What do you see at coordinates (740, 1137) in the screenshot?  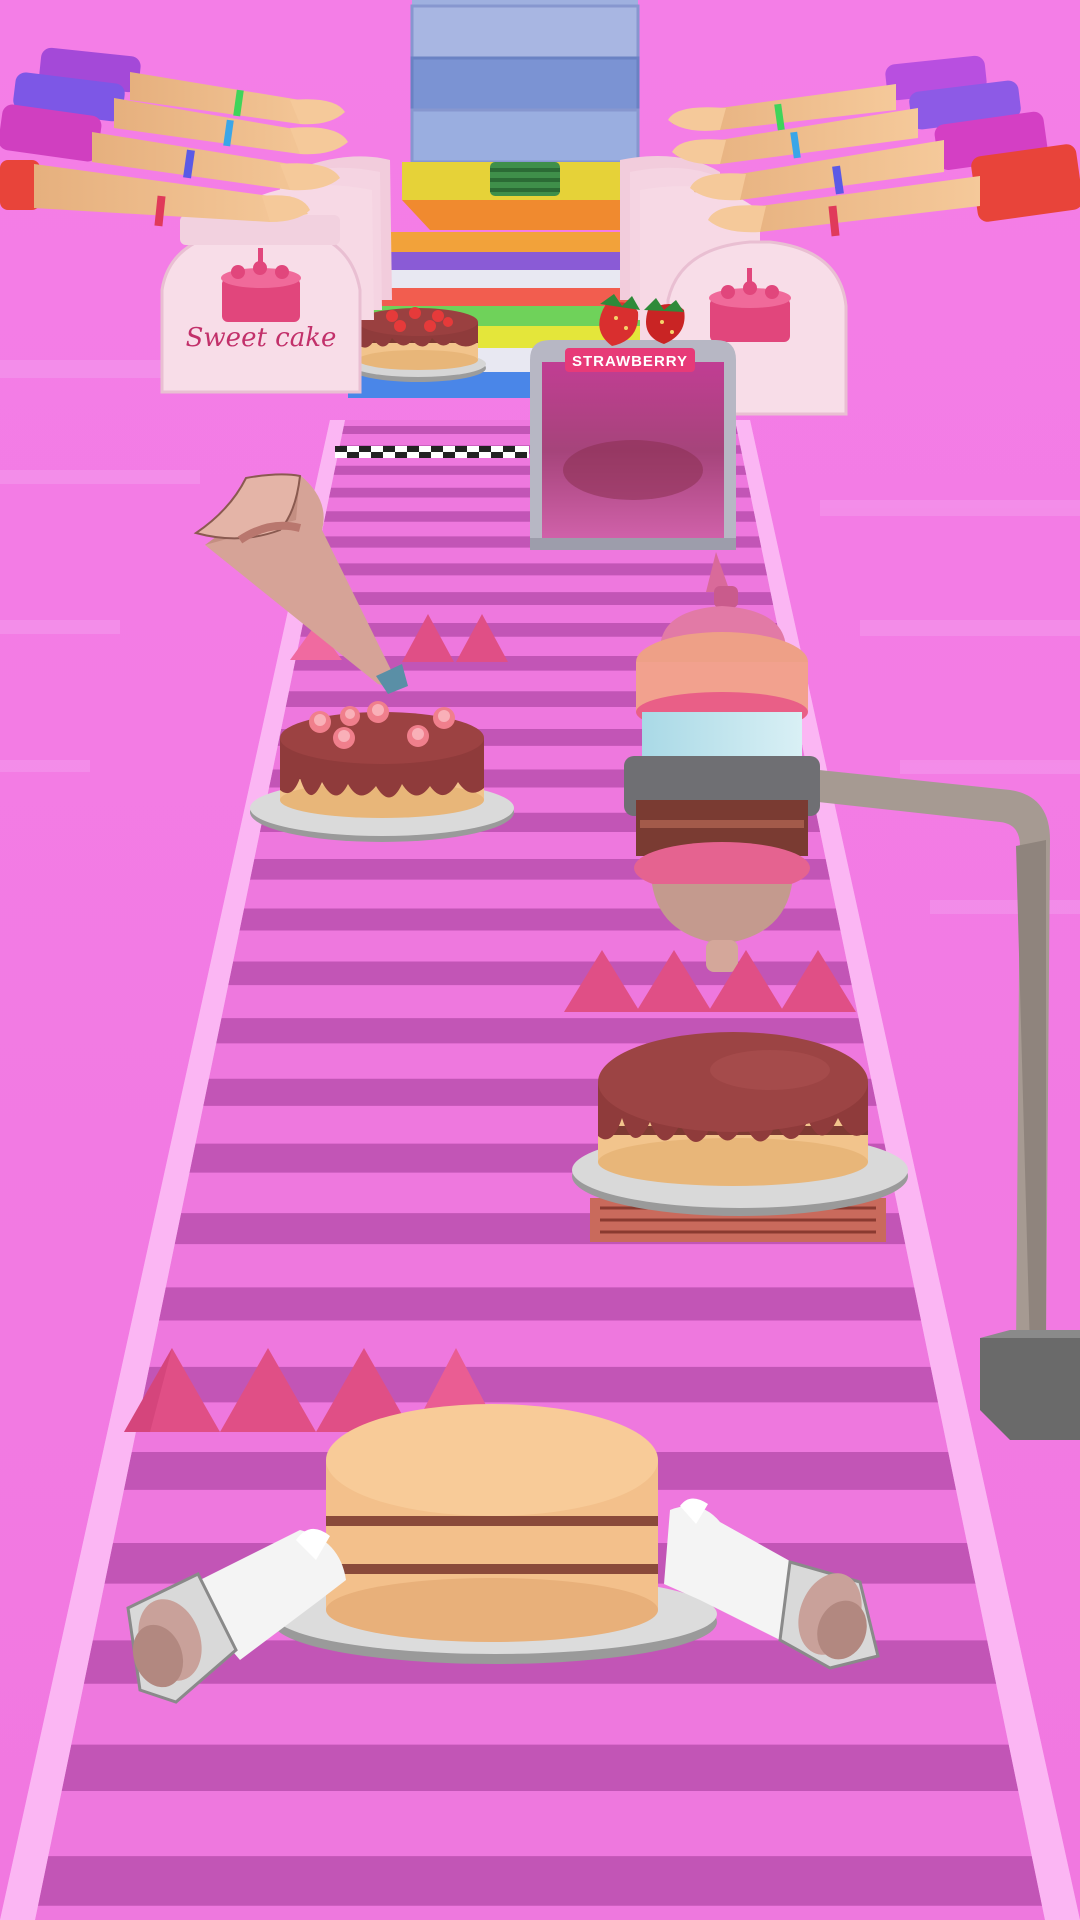 I see `chocolate-glazed-cake` at bounding box center [740, 1137].